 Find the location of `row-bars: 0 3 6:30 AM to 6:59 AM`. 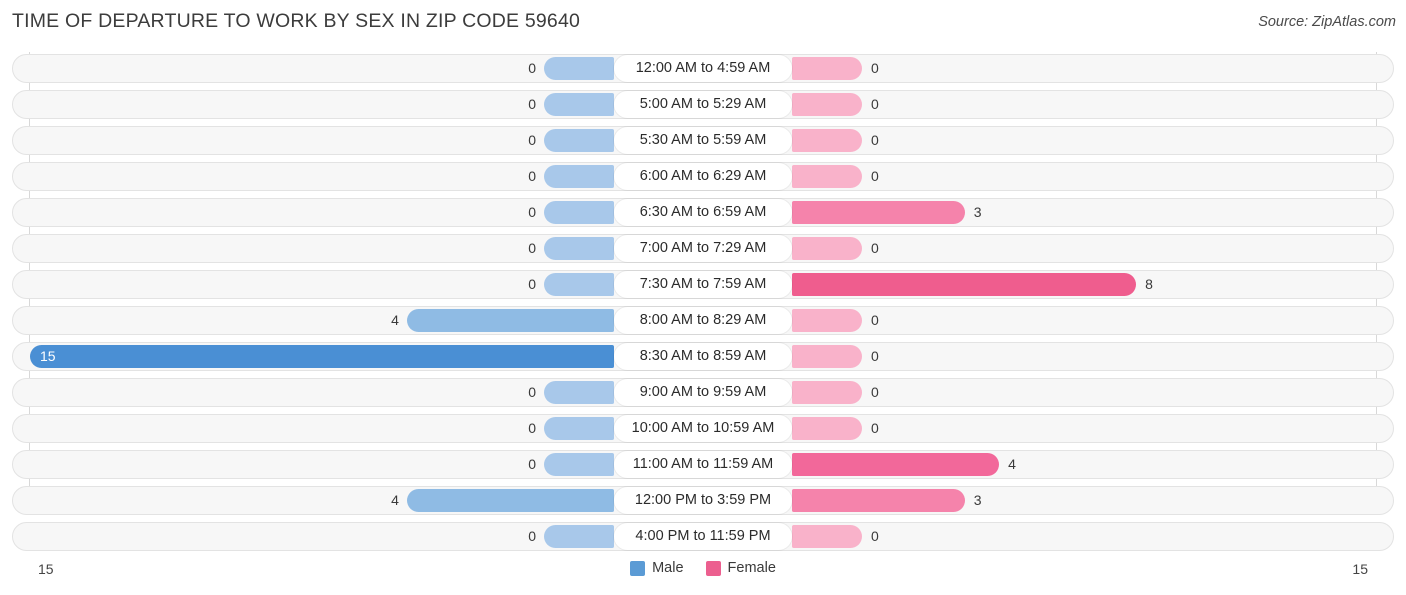

row-bars: 0 3 6:30 AM to 6:59 AM is located at coordinates (703, 214).